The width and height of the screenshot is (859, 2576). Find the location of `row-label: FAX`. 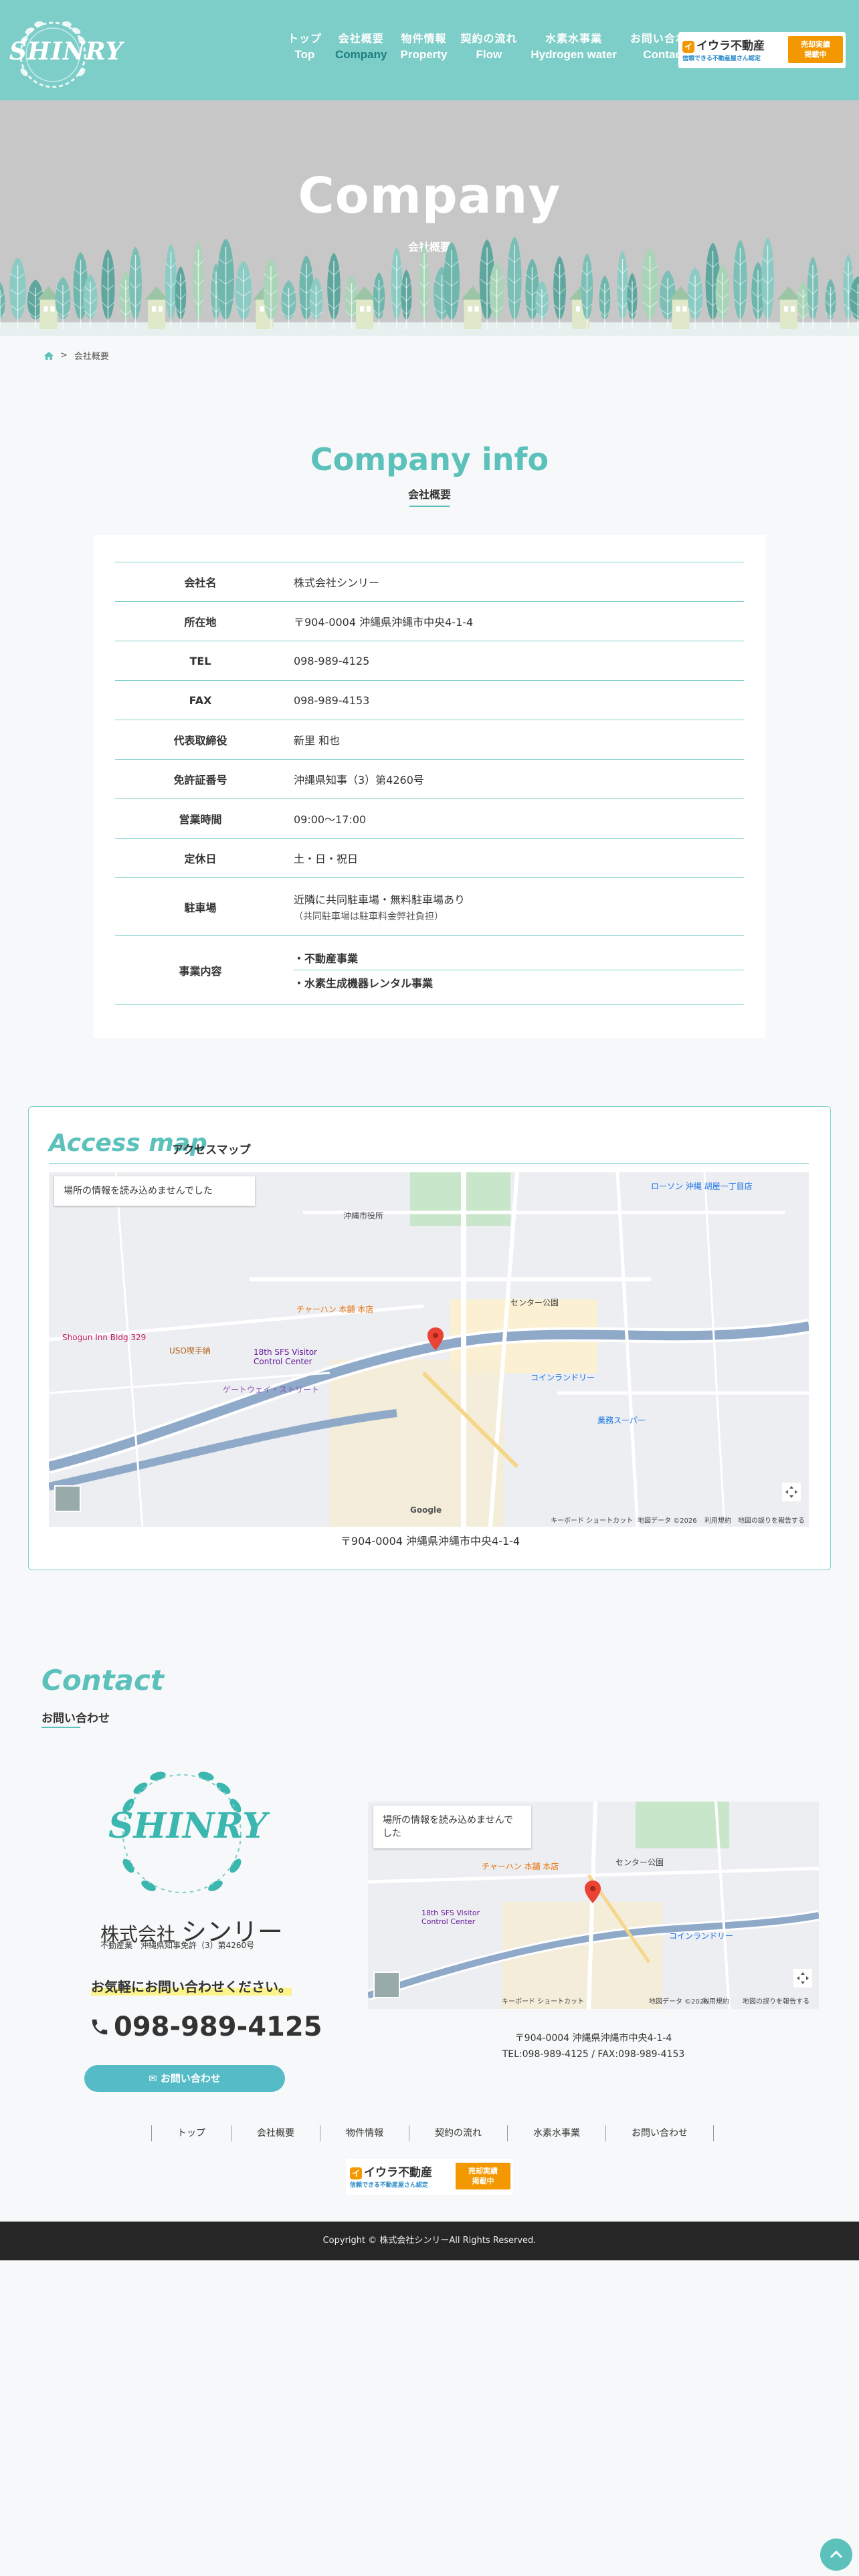

row-label: FAX is located at coordinates (201, 700).